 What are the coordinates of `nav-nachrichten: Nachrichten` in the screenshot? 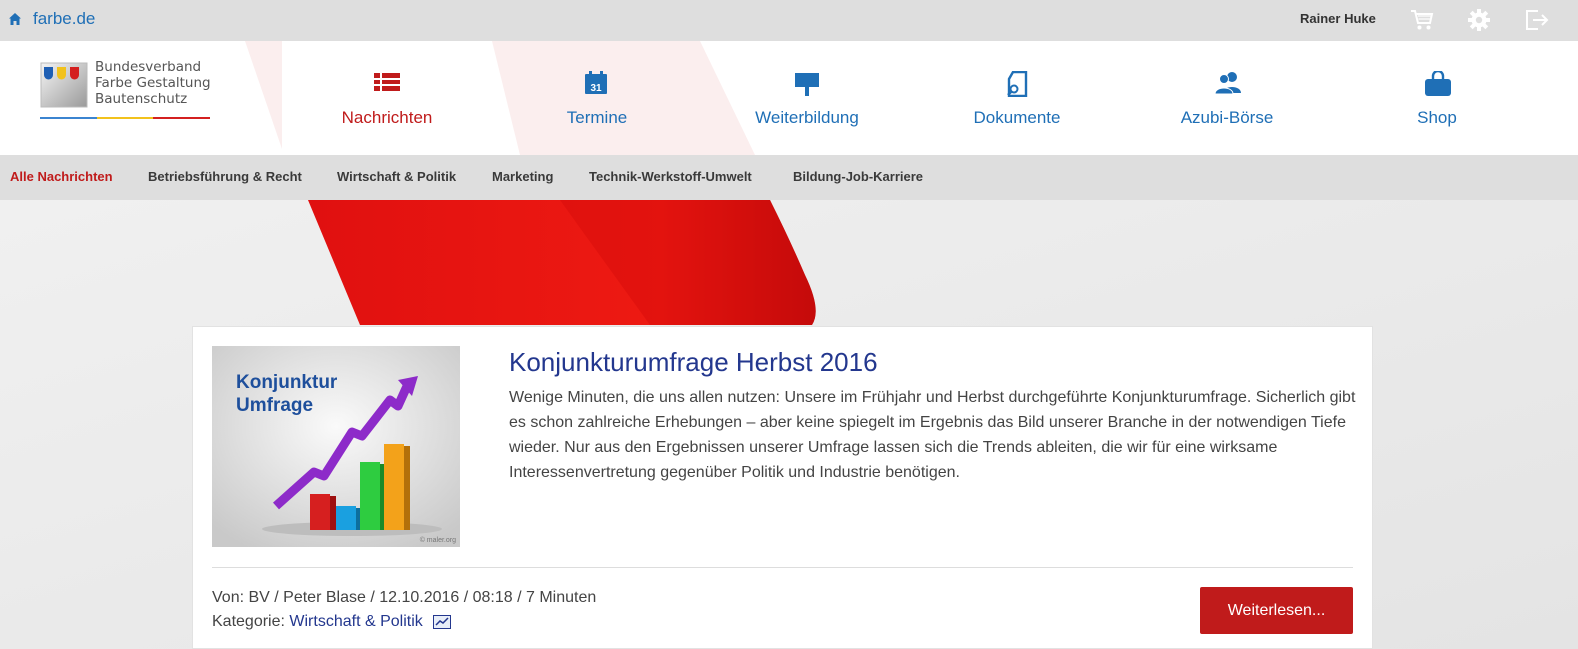 It's located at (387, 95).